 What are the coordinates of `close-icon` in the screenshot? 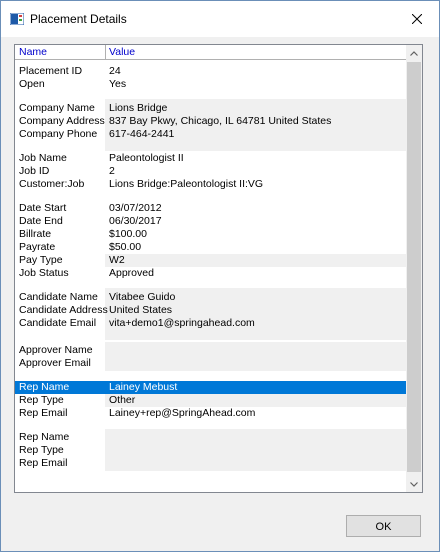 It's located at (417, 19).